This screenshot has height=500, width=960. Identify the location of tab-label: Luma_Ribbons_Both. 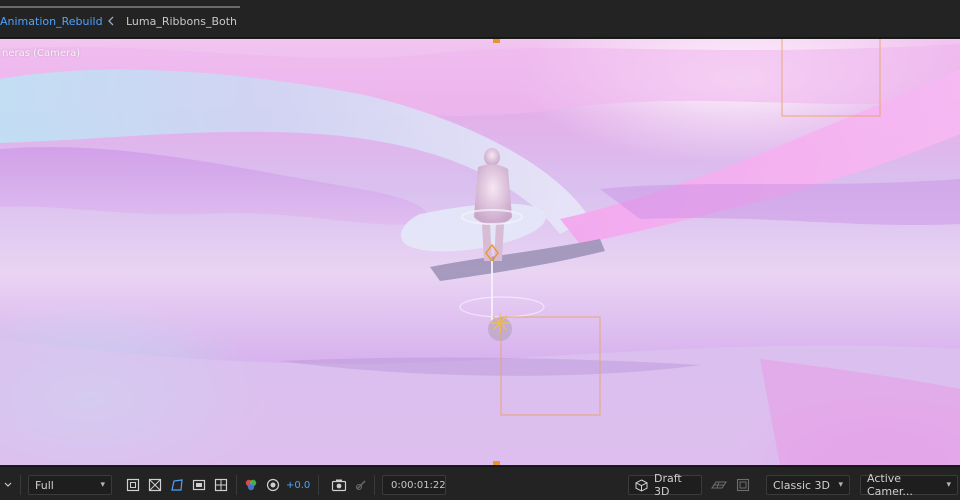
(182, 21).